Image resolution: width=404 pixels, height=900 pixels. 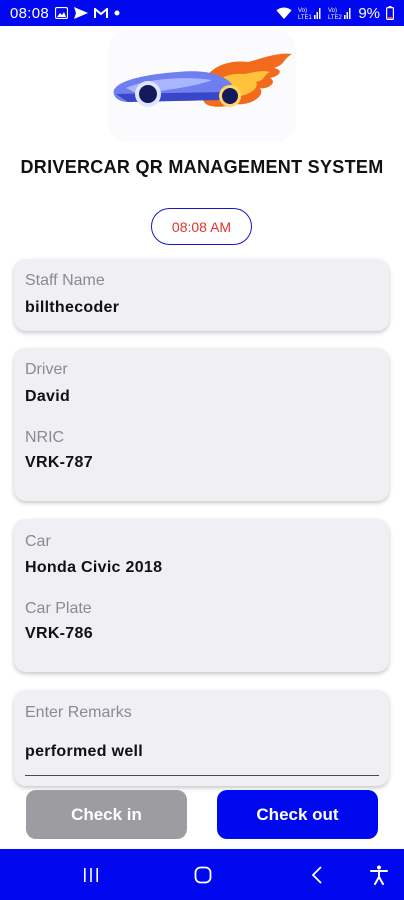 I want to click on send-icon, so click(x=81, y=13).